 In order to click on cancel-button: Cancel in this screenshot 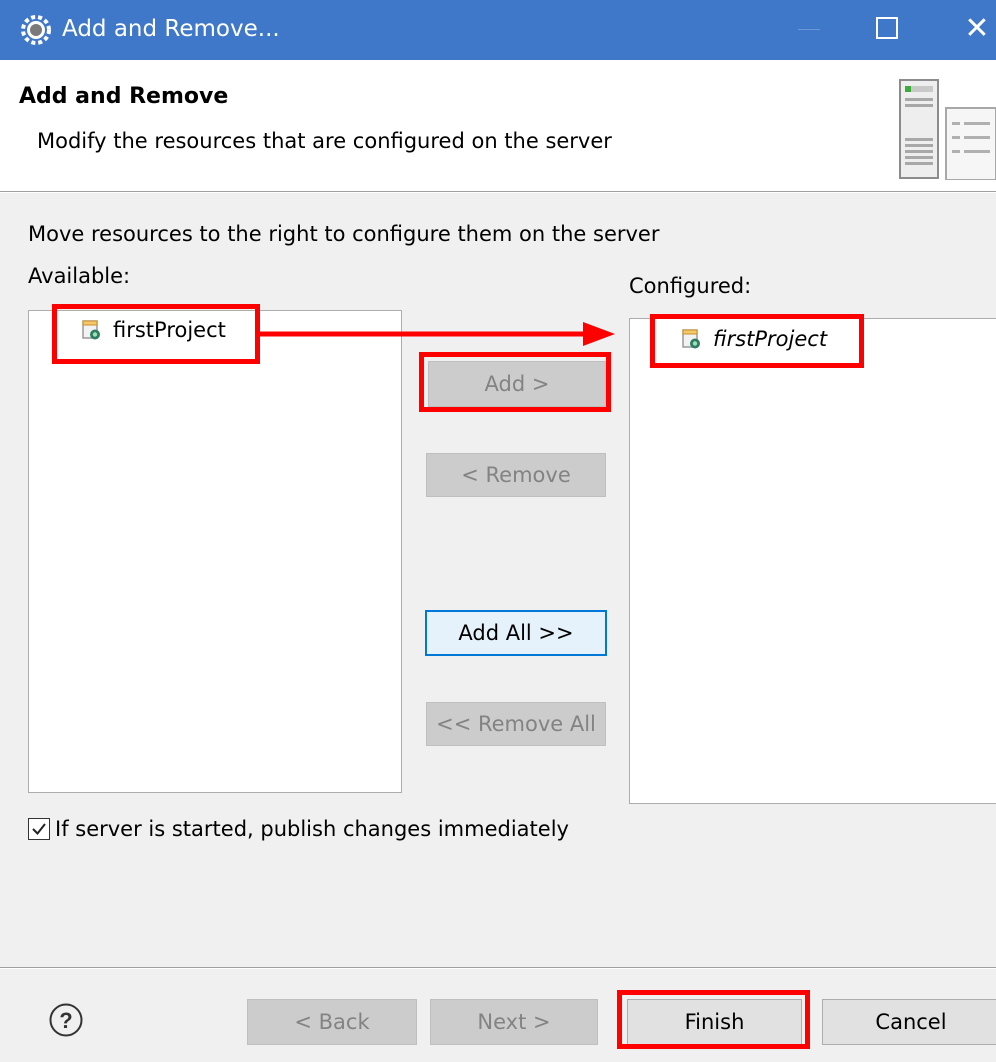, I will do `click(909, 1022)`.